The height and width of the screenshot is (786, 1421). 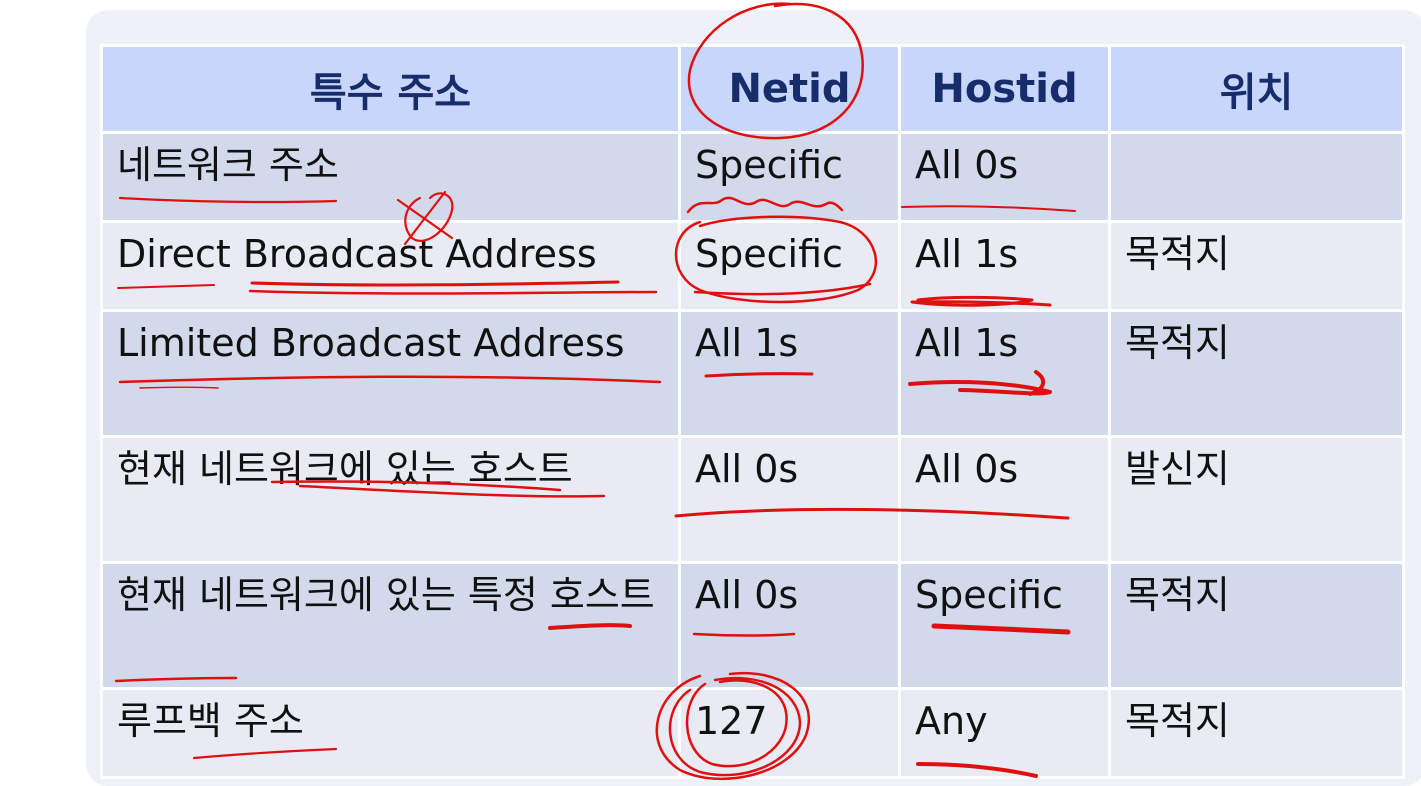 I want to click on cell-address-name: Direct Broadcast Address, so click(x=390, y=266).